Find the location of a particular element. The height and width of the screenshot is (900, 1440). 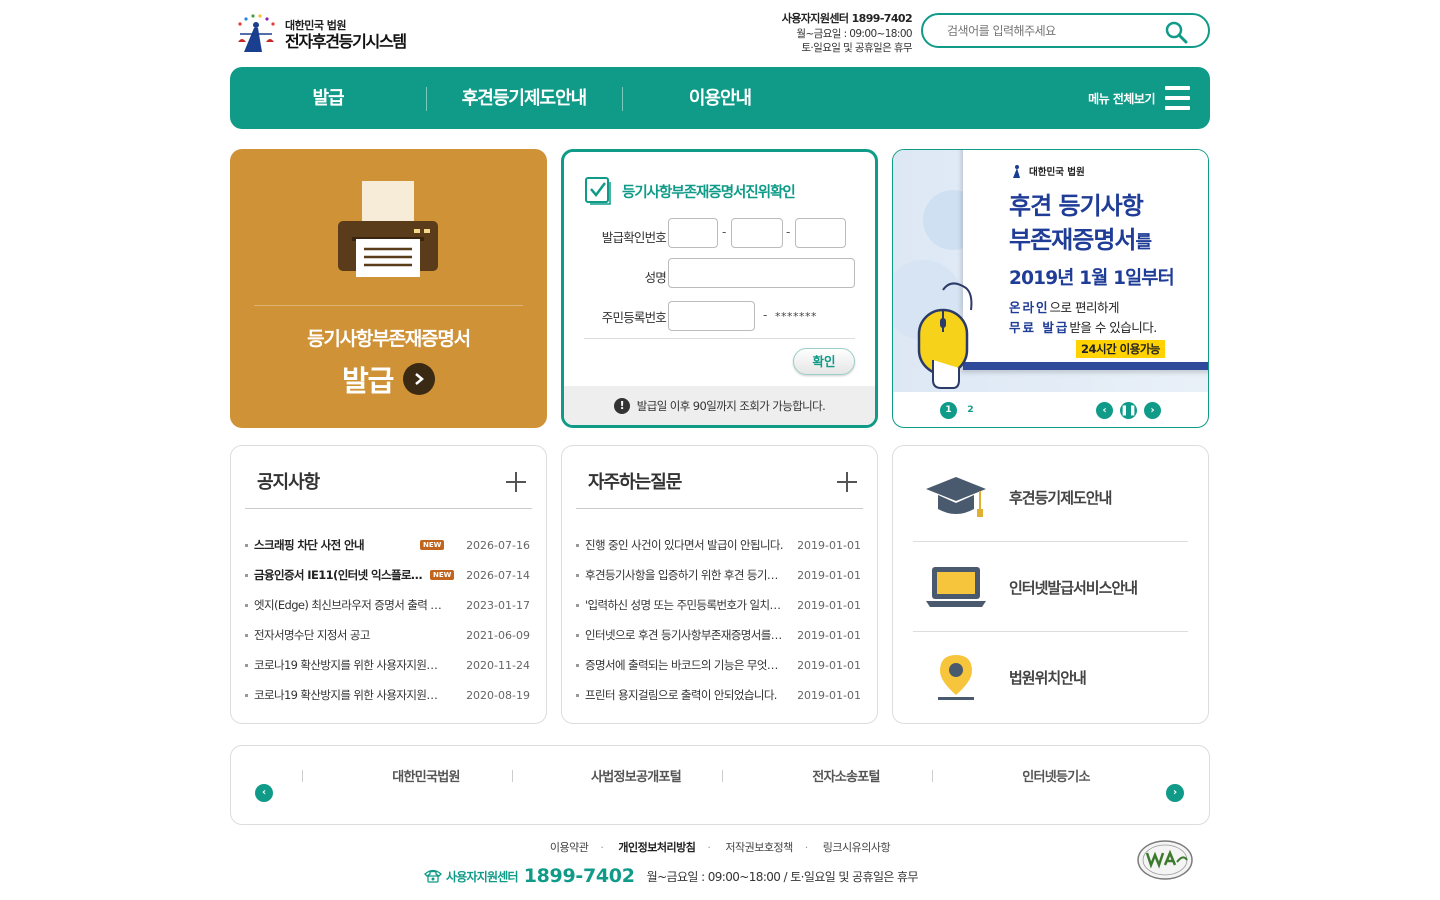

notice-item-date: 2023-01-17 is located at coordinates (498, 605).